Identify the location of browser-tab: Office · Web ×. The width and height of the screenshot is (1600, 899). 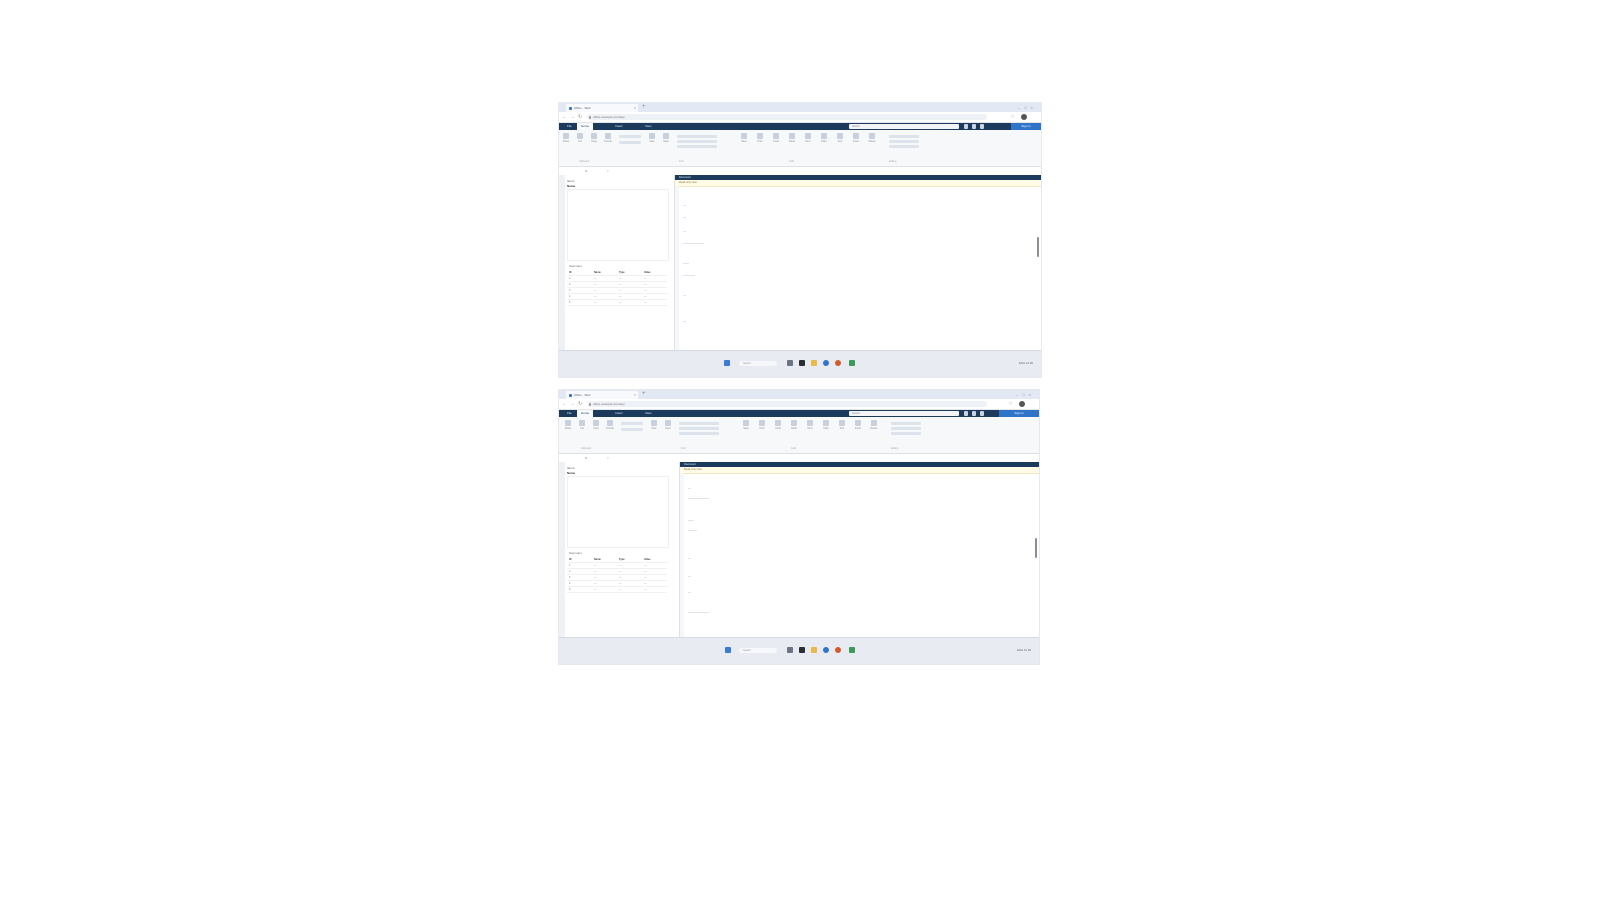
(602, 395).